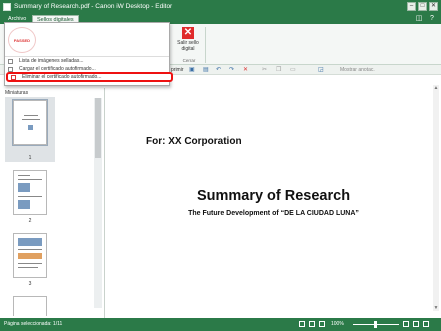 The width and height of the screenshot is (441, 331). What do you see at coordinates (231, 70) in the screenshot?
I see `redo-icon: ↷` at bounding box center [231, 70].